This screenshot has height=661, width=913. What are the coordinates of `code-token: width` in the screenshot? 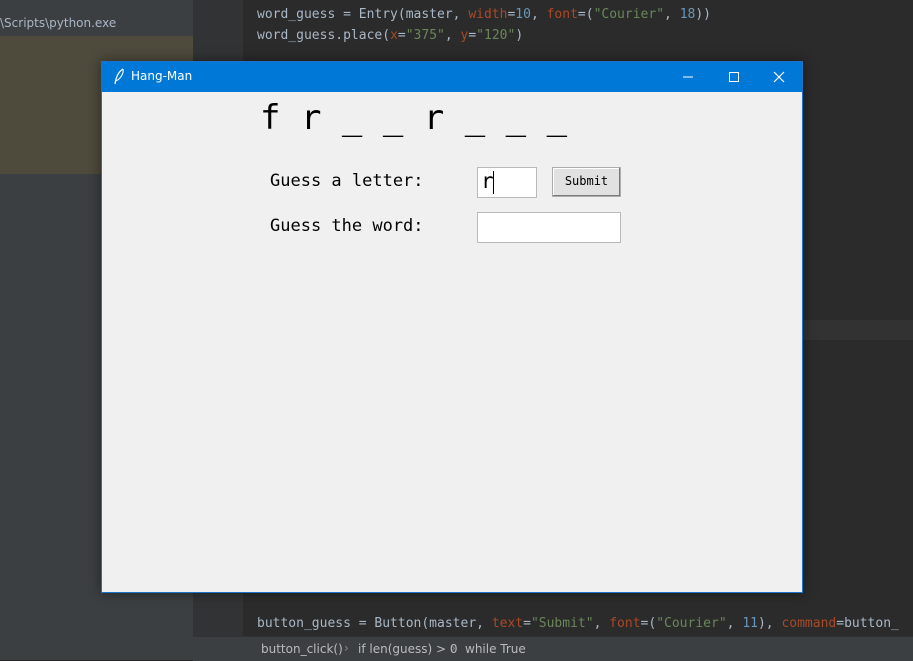 It's located at (488, 14).